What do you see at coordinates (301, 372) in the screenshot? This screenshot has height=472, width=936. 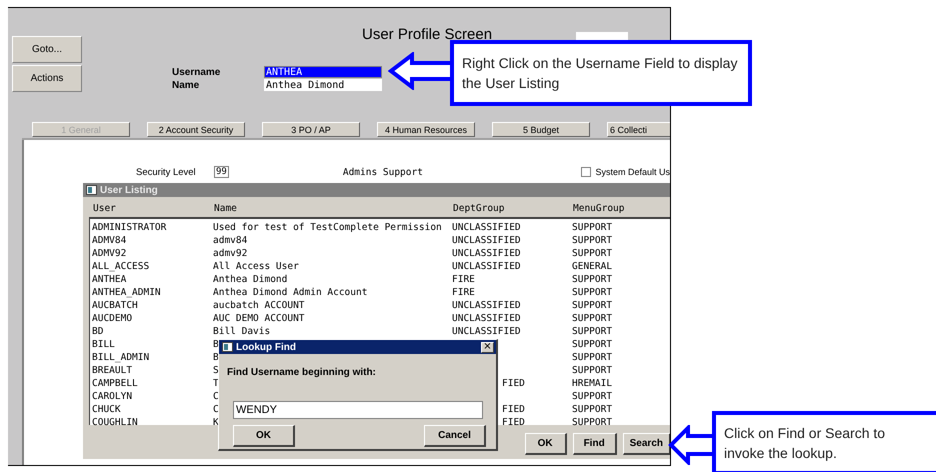 I see `prompt-text: Find Username beginning with:` at bounding box center [301, 372].